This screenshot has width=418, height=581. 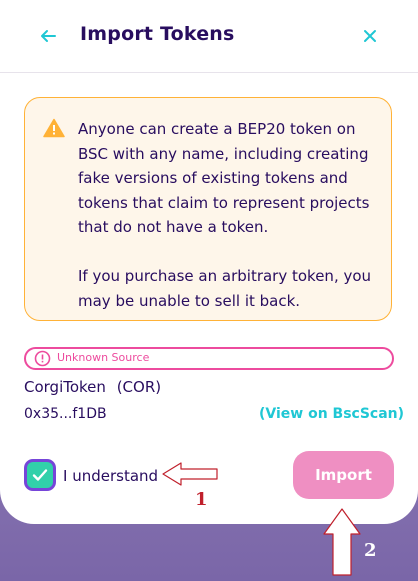 I want to click on modal-header: Import Tokens, so click(x=209, y=36).